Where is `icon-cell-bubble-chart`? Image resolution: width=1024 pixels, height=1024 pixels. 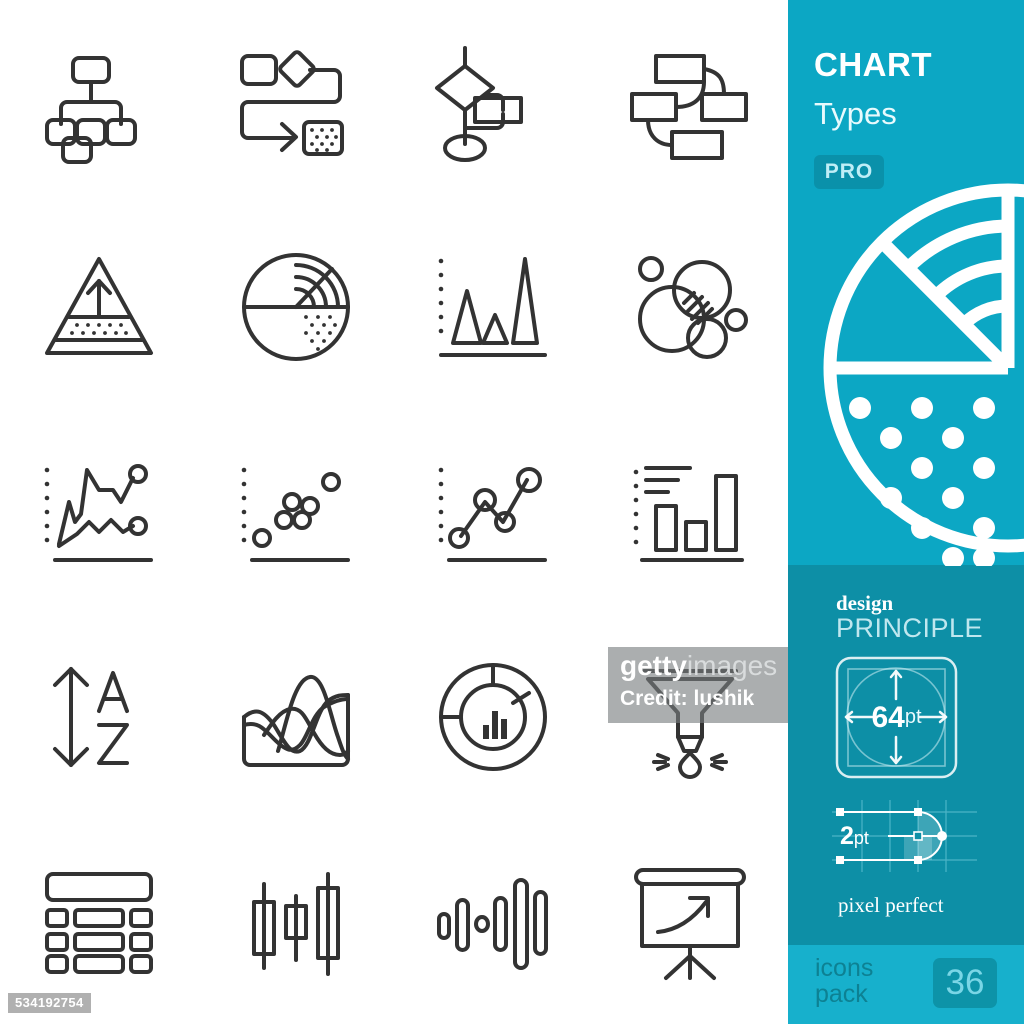
icon-cell-bubble-chart is located at coordinates (689, 307).